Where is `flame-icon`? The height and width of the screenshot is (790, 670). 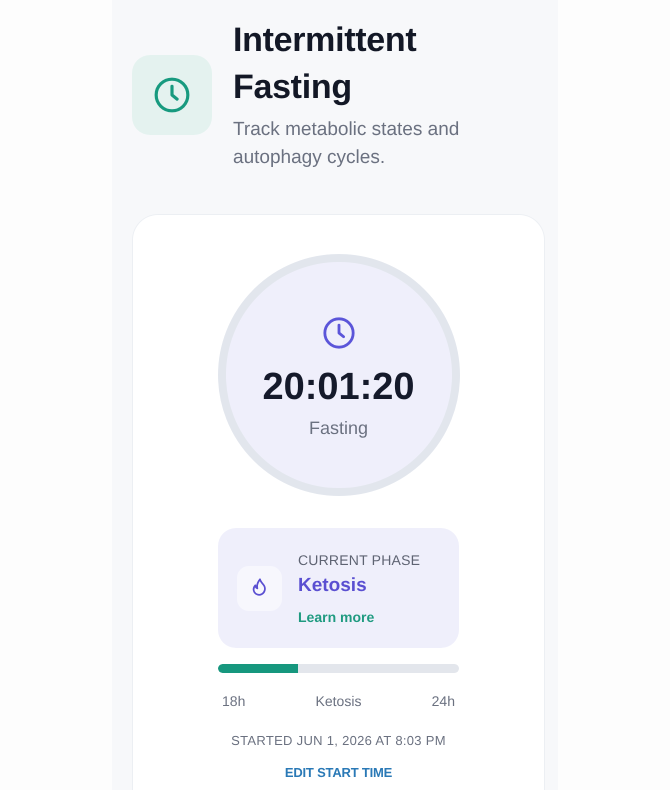 flame-icon is located at coordinates (259, 588).